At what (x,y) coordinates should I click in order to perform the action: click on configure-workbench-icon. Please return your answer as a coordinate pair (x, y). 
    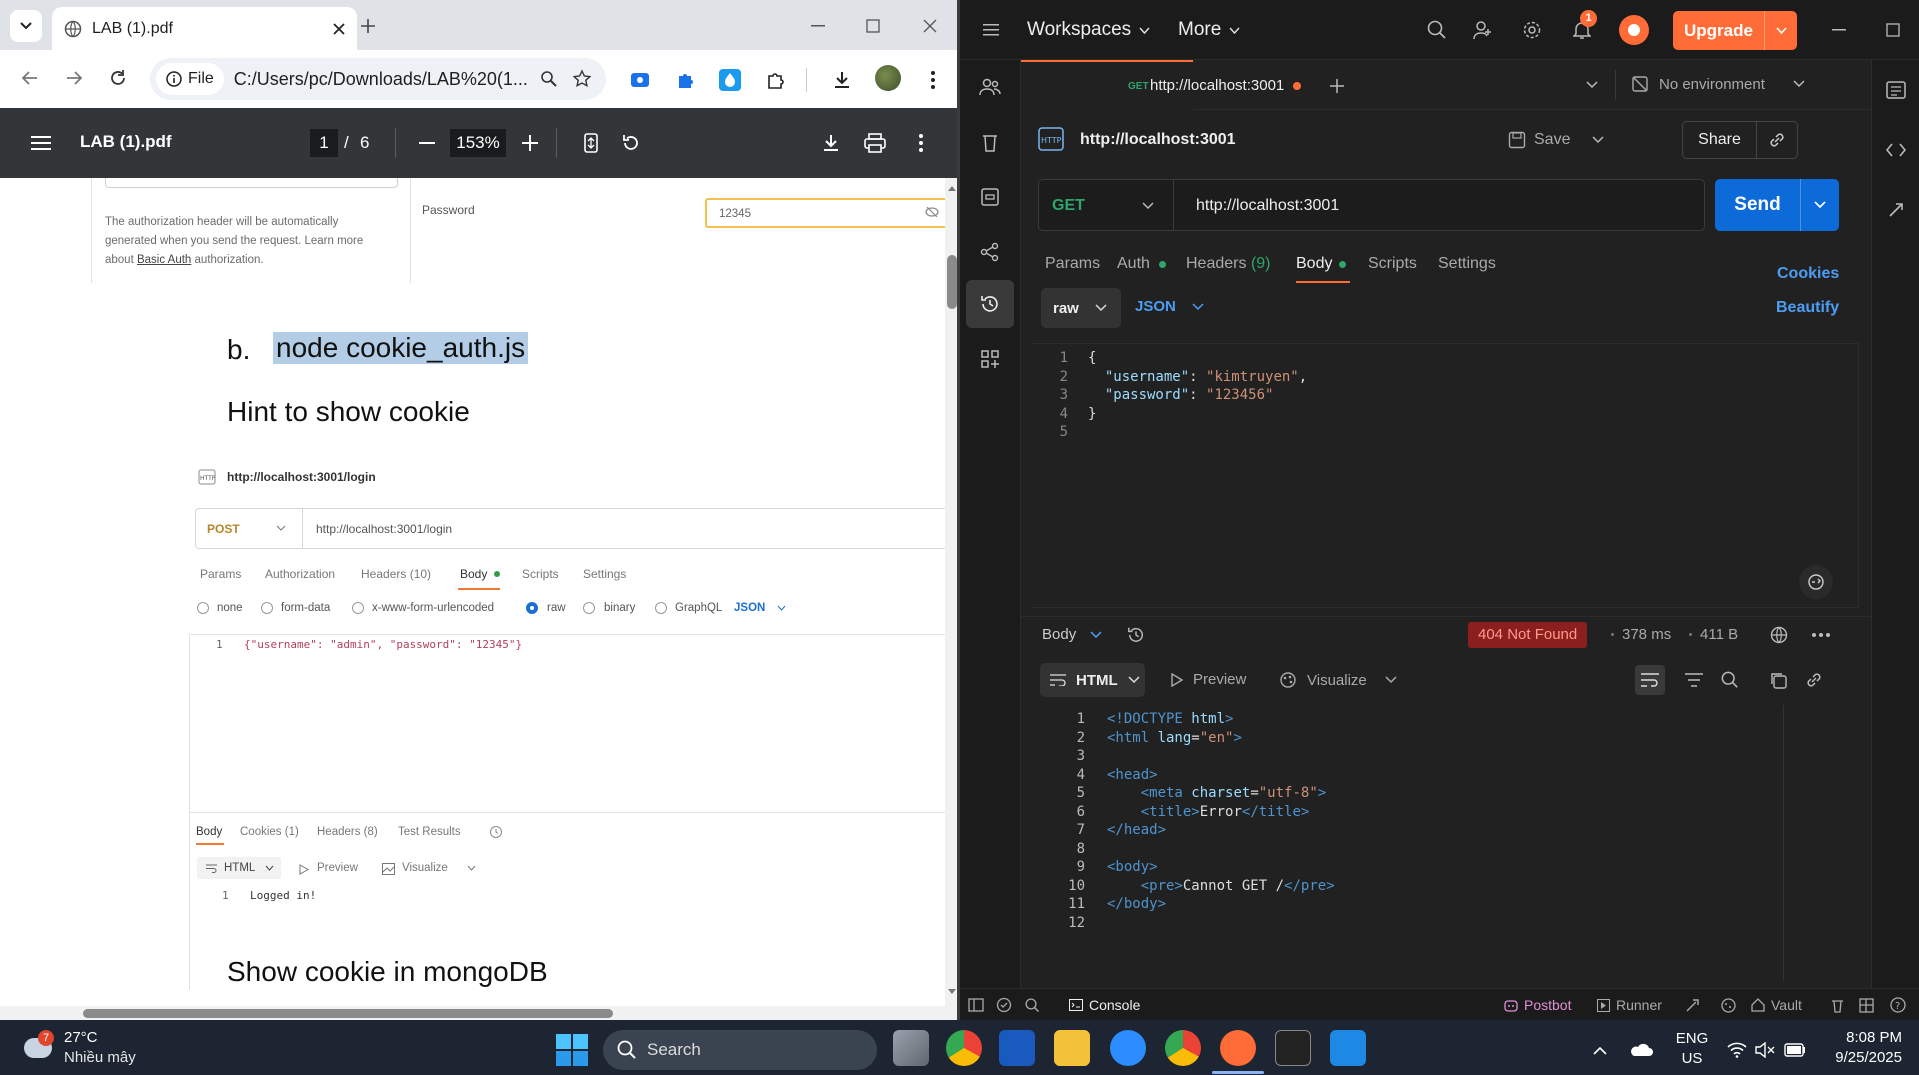
    Looking at the image, I should click on (990, 359).